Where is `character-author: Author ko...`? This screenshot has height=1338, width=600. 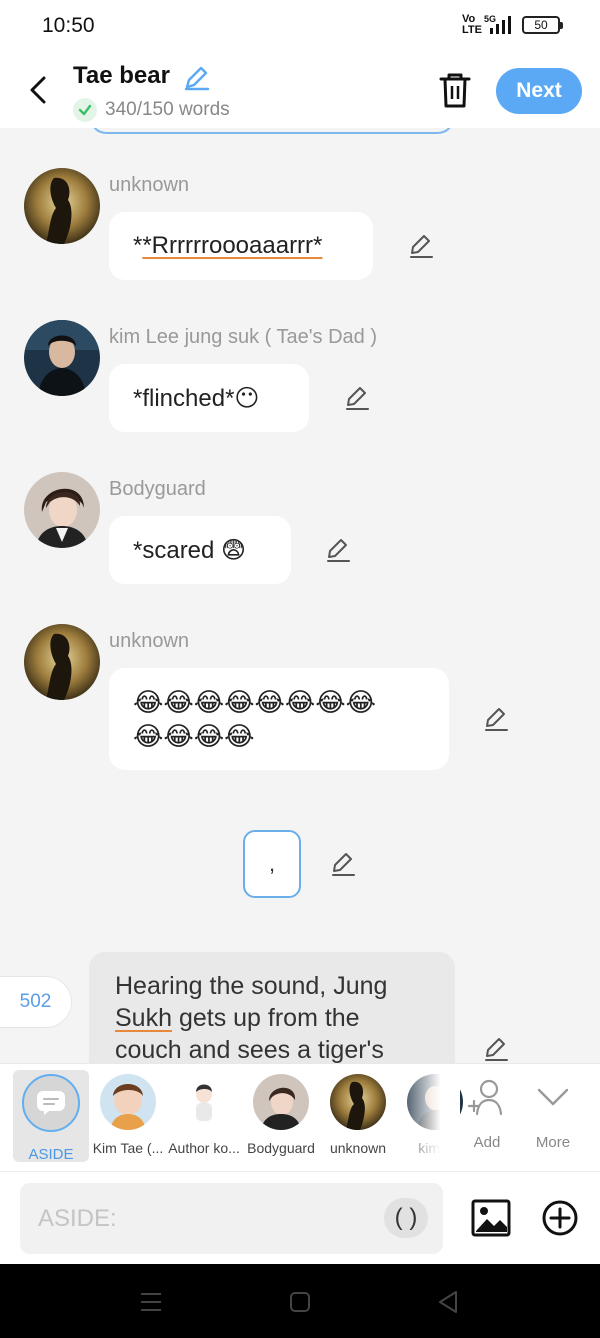
character-author: Author ko... is located at coordinates (204, 1118).